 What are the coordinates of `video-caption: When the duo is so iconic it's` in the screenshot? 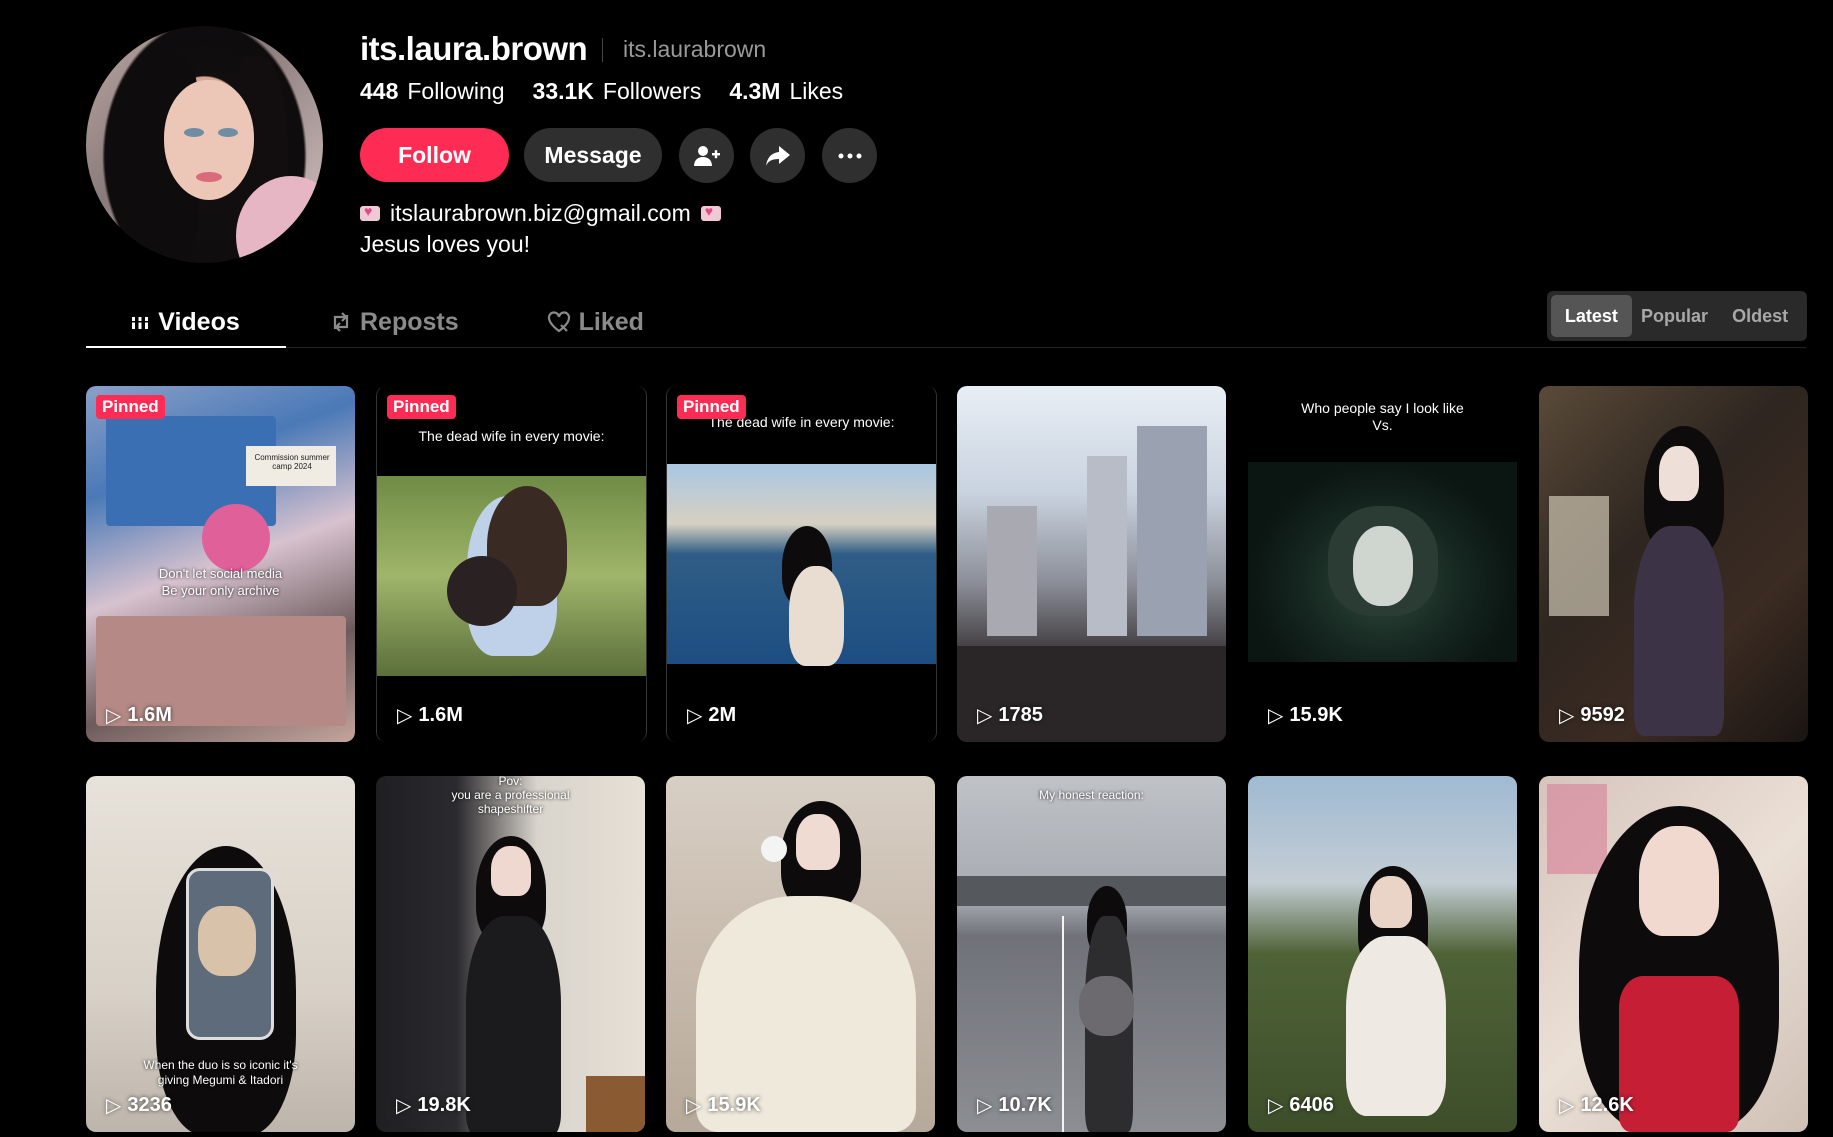 It's located at (220, 1065).